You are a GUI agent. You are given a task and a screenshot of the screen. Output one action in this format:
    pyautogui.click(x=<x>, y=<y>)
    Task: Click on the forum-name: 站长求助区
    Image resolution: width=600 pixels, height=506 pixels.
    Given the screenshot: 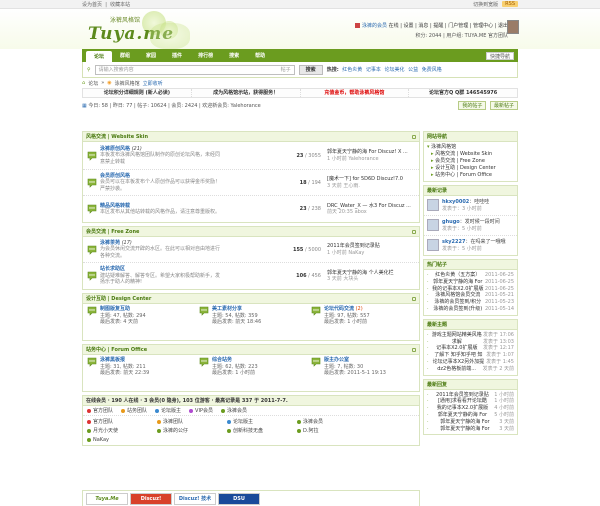 What is the action you would take?
    pyautogui.click(x=112, y=269)
    